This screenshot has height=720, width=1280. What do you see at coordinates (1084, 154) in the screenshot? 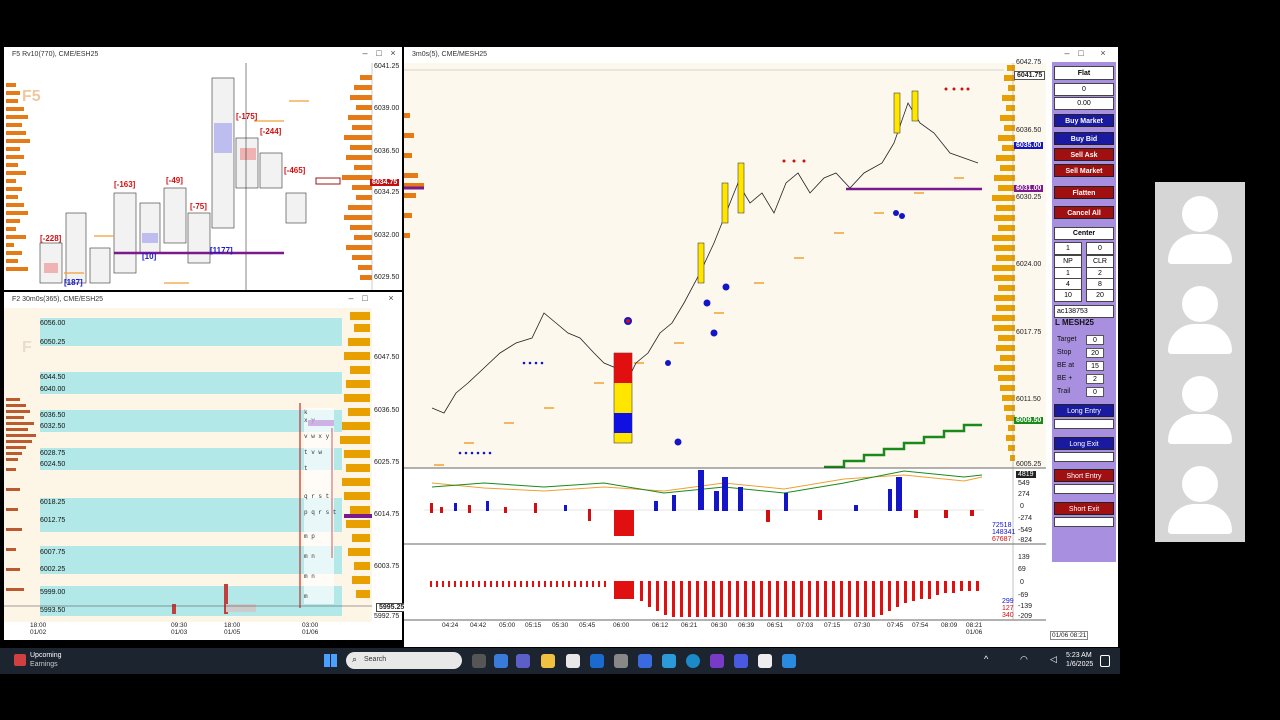
I see `sell-ask-button: Sell Ask` at bounding box center [1084, 154].